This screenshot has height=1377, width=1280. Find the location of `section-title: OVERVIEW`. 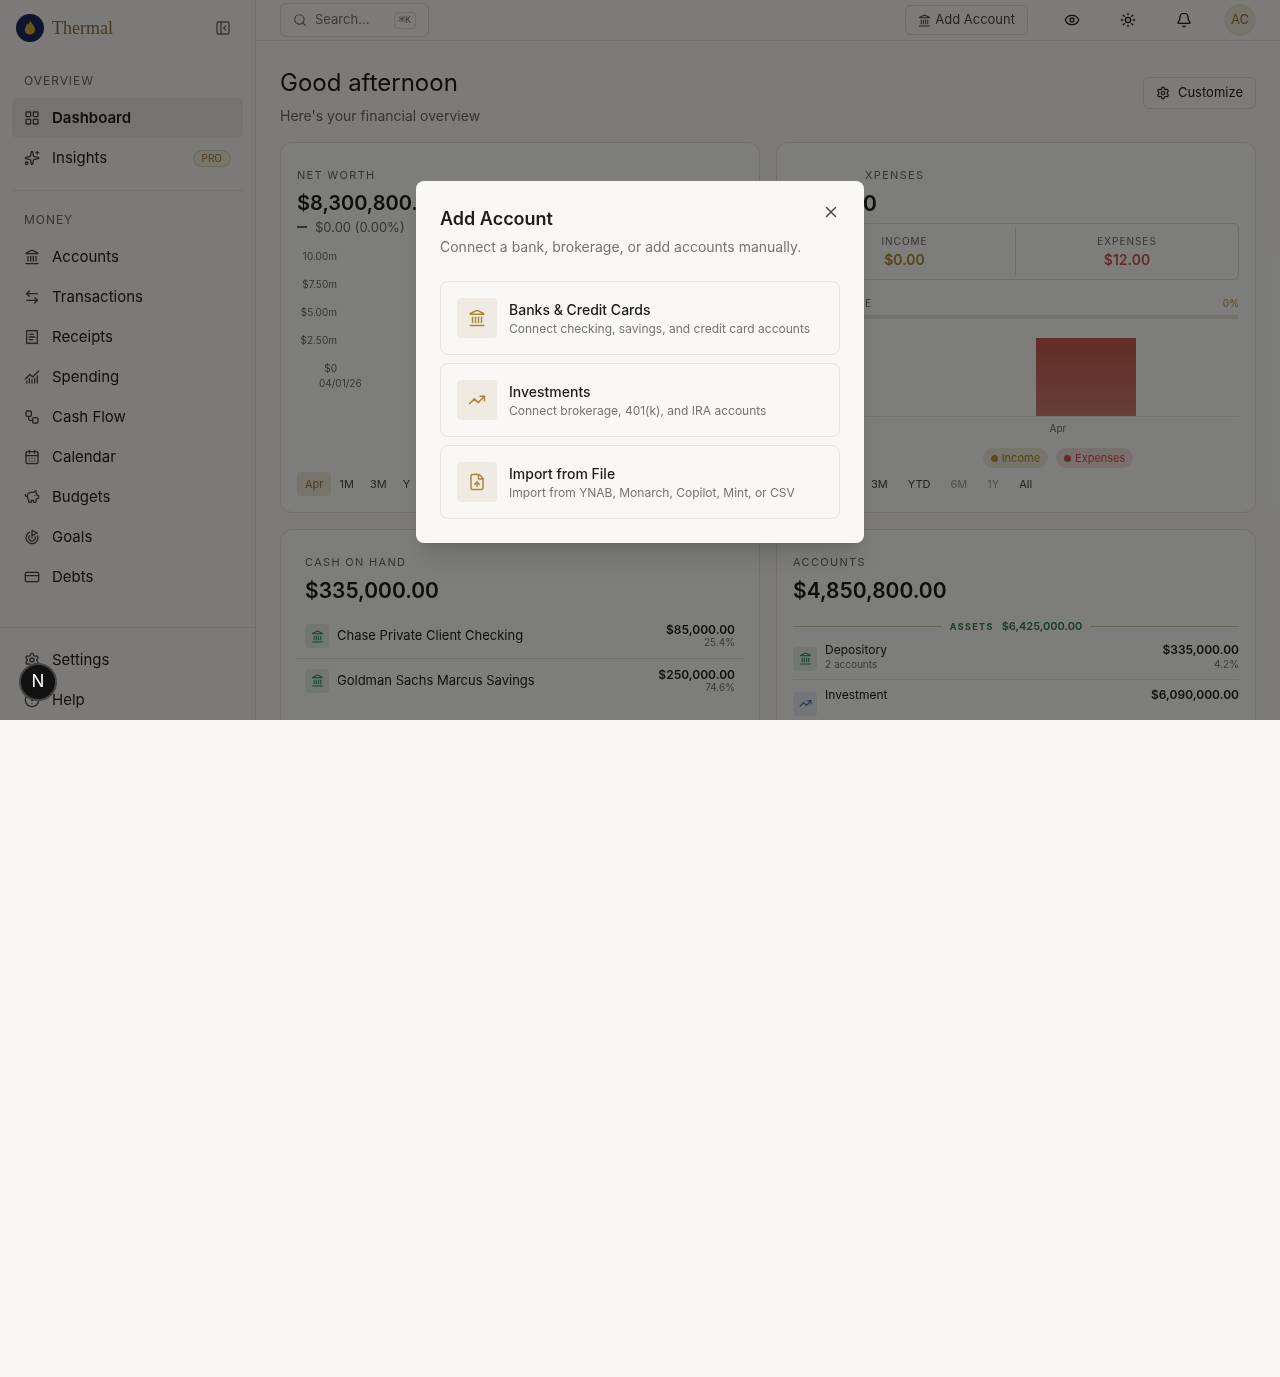

section-title: OVERVIEW is located at coordinates (59, 81).